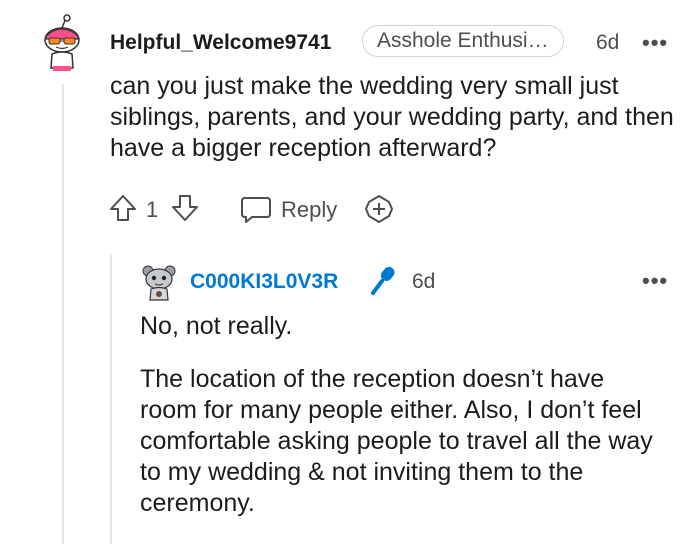 This screenshot has height=544, width=700. I want to click on upvote-button, so click(123, 208).